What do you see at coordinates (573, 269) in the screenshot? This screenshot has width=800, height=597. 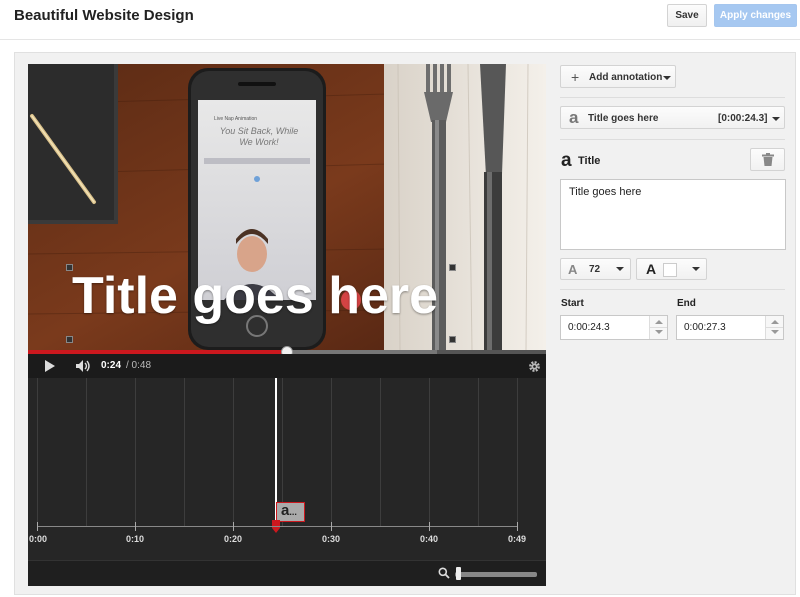 I see `font-size-icon: A` at bounding box center [573, 269].